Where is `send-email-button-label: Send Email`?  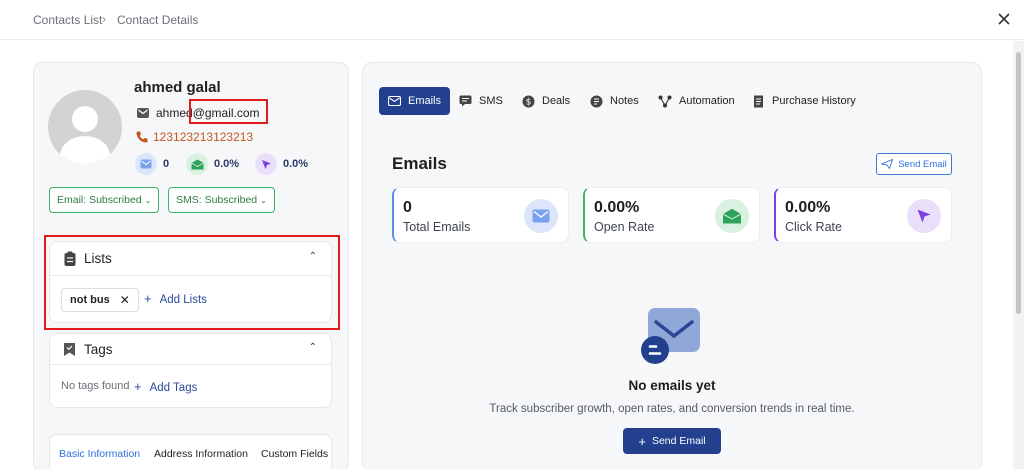 send-email-button-label: Send Email is located at coordinates (922, 164).